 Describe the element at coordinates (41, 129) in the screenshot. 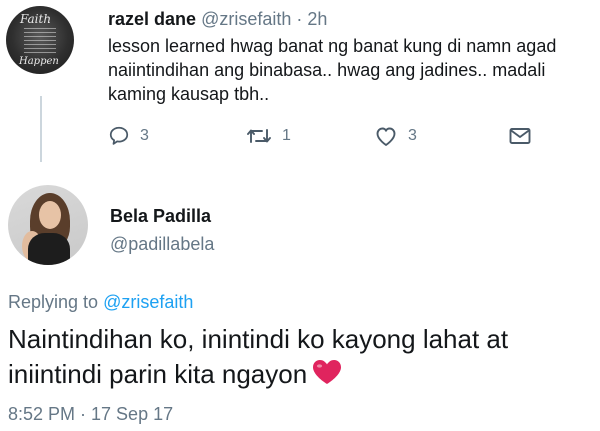

I see `thread-connector-line` at that location.